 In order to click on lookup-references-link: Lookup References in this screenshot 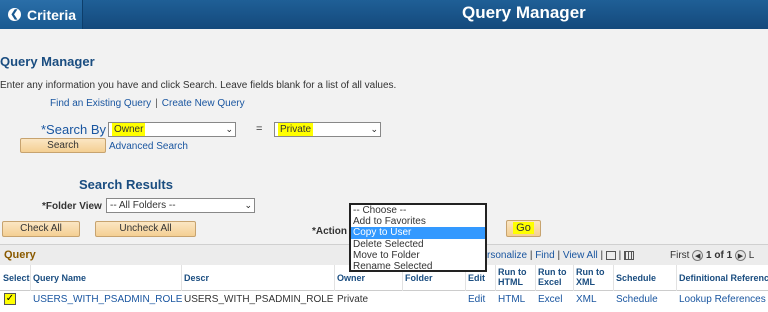, I will do `click(722, 299)`.